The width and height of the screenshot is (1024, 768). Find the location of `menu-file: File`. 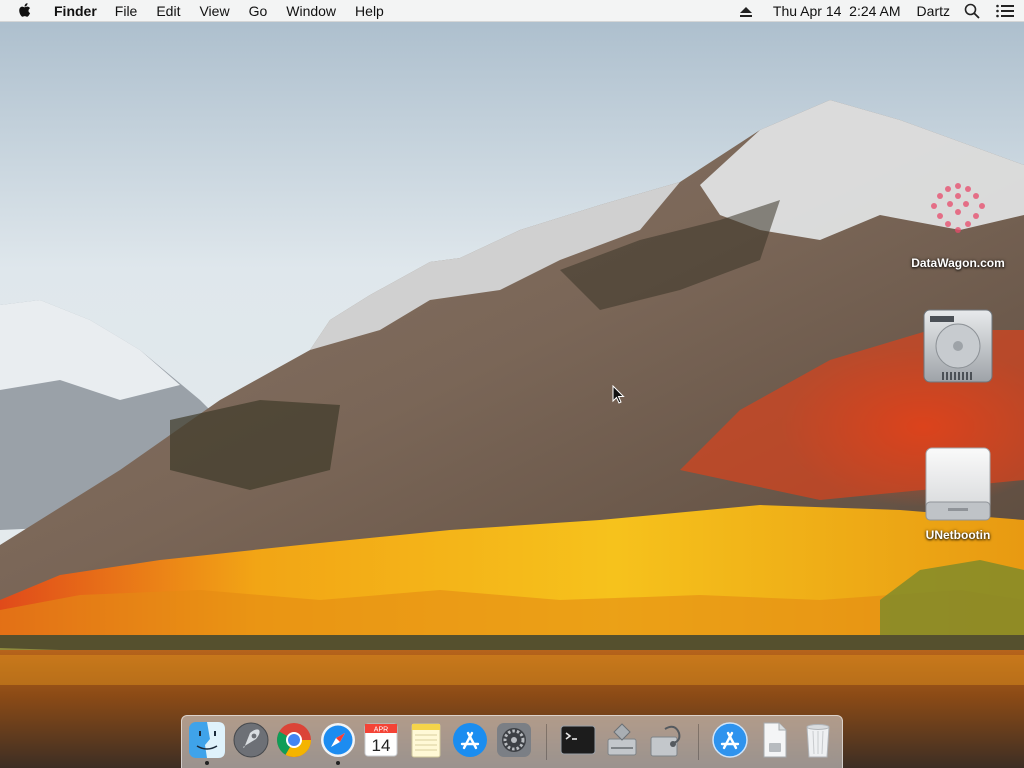

menu-file: File is located at coordinates (126, 11).